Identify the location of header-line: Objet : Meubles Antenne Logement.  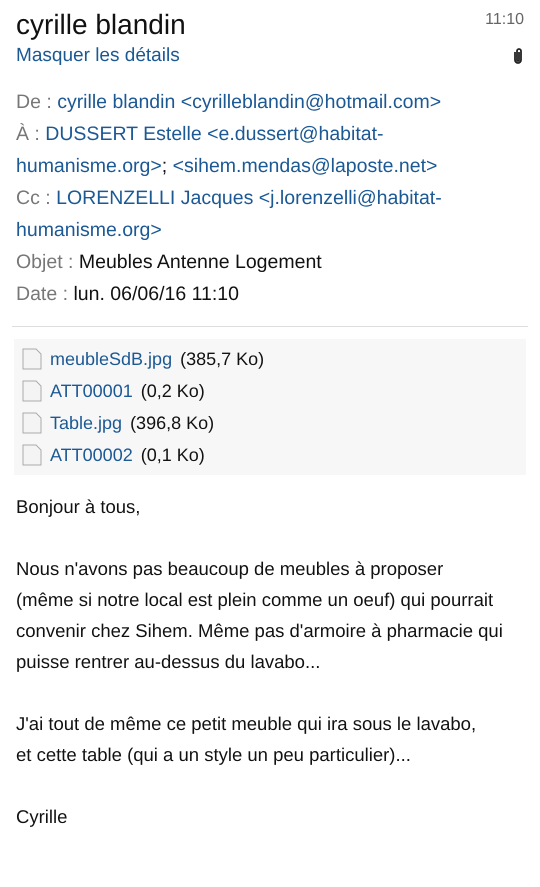
(169, 263).